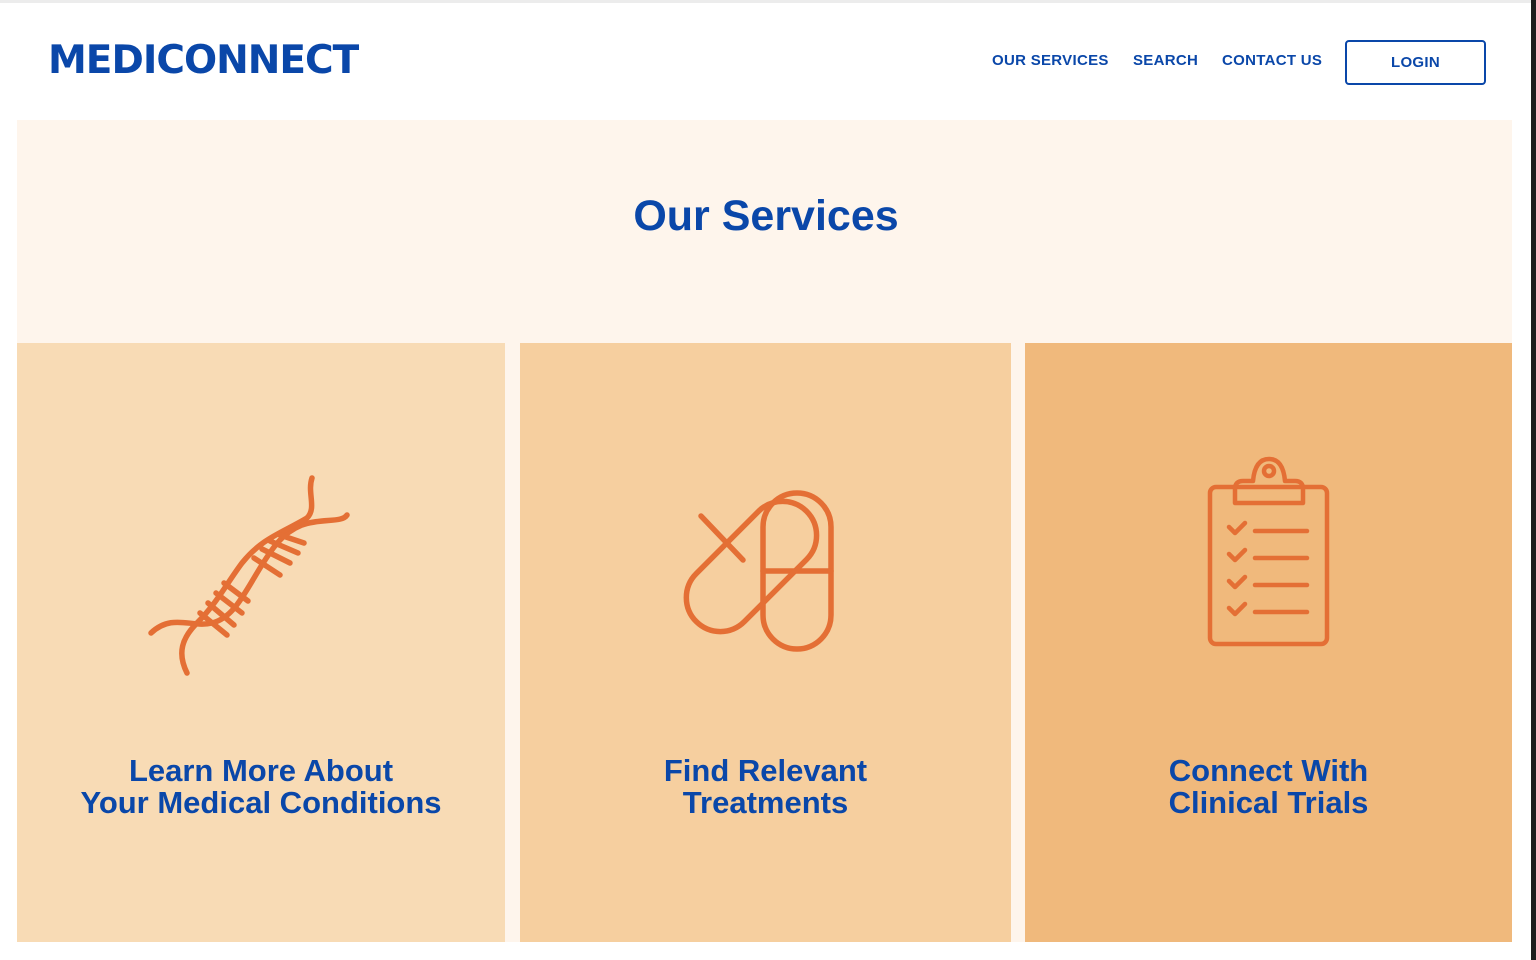 Image resolution: width=1536 pixels, height=960 pixels. I want to click on card-title-line2: Your Medical Conditions, so click(261, 802).